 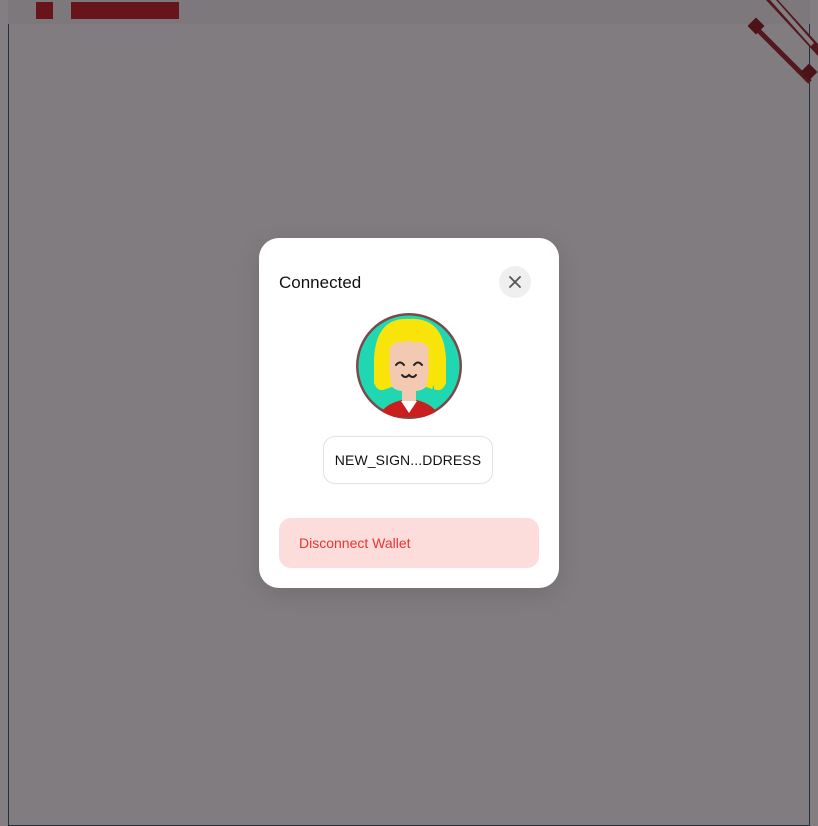 I want to click on close-icon, so click(x=515, y=282).